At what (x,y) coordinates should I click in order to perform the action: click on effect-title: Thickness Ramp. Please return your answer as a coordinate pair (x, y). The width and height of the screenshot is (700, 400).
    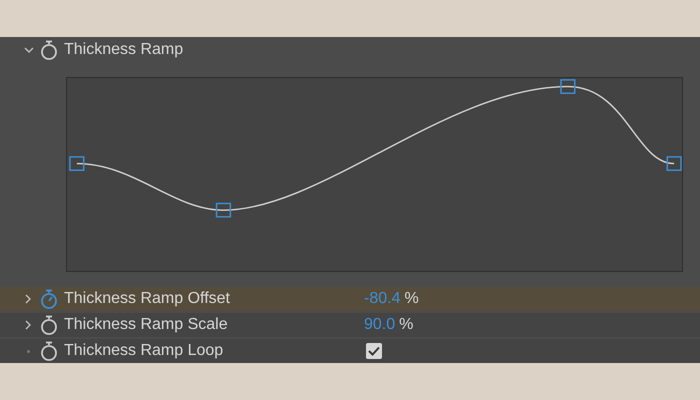
    Looking at the image, I should click on (124, 50).